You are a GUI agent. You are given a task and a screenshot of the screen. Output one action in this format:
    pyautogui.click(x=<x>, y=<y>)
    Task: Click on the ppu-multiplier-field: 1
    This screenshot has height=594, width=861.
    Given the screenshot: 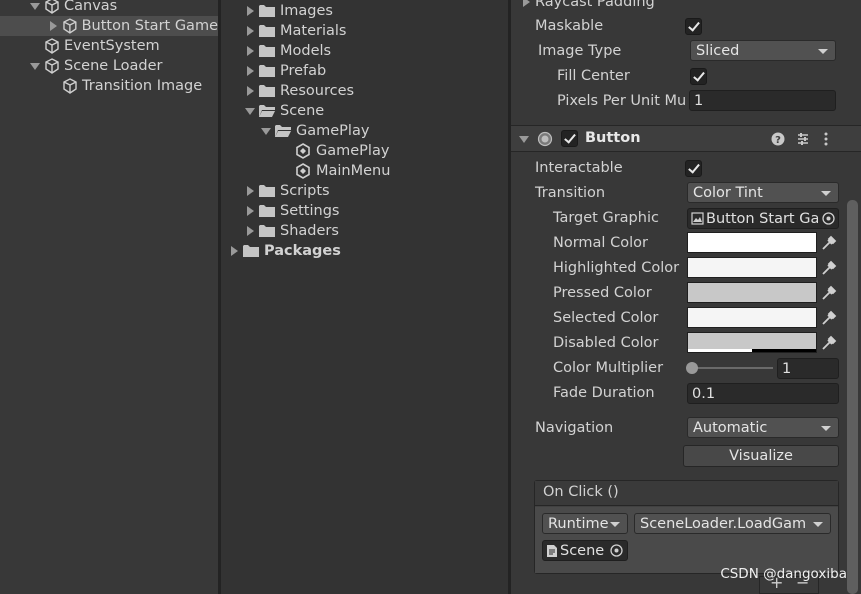 What is the action you would take?
    pyautogui.click(x=762, y=100)
    